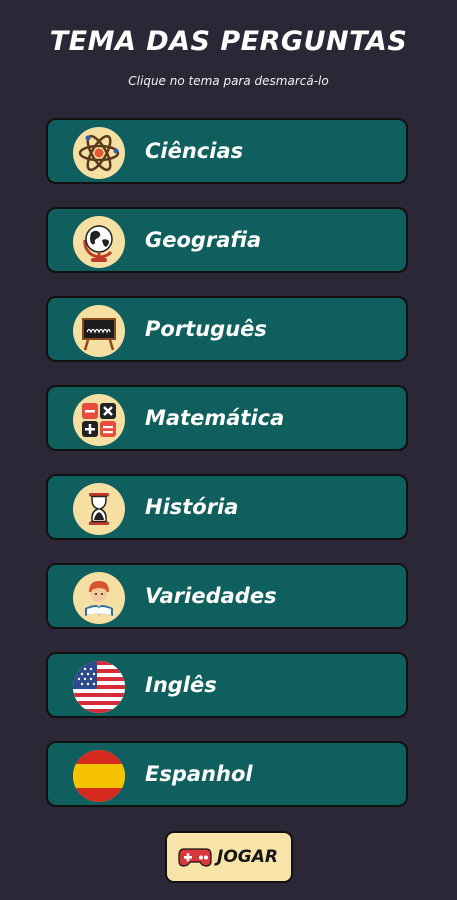 Image resolution: width=457 pixels, height=900 pixels. I want to click on reading-boy-icon, so click(99, 598).